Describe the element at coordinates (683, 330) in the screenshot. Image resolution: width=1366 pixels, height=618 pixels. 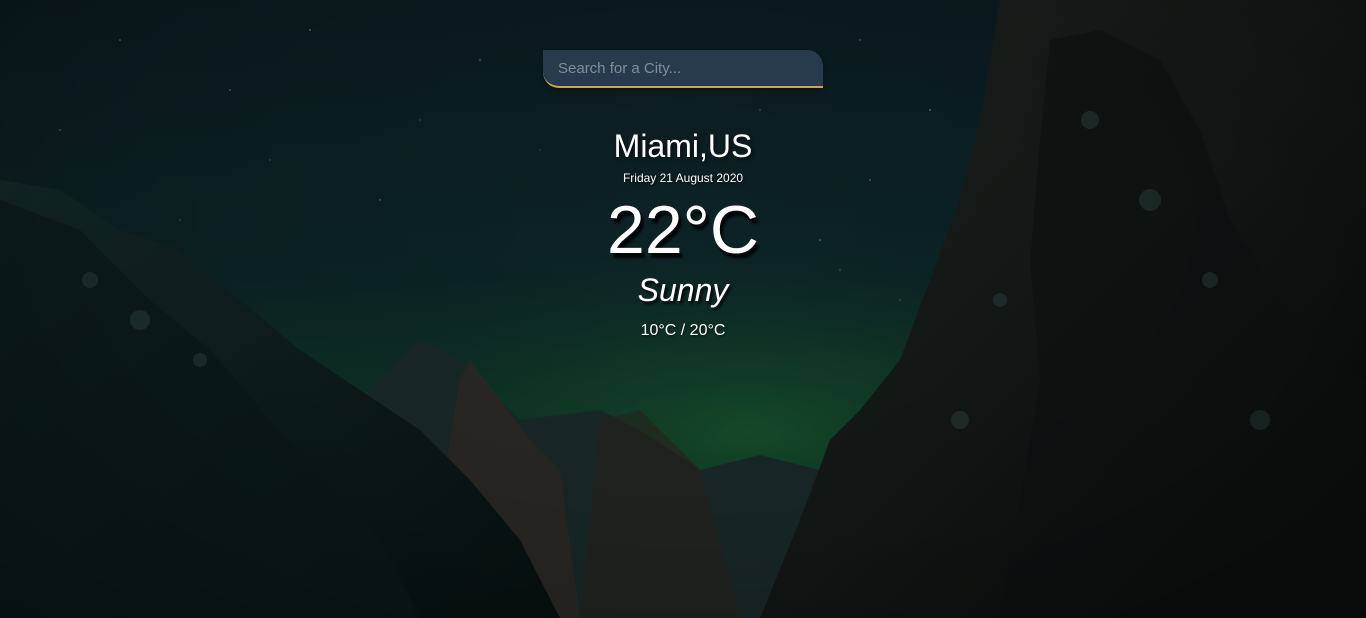
I see `temperature-range: 10°C / 20°C` at that location.